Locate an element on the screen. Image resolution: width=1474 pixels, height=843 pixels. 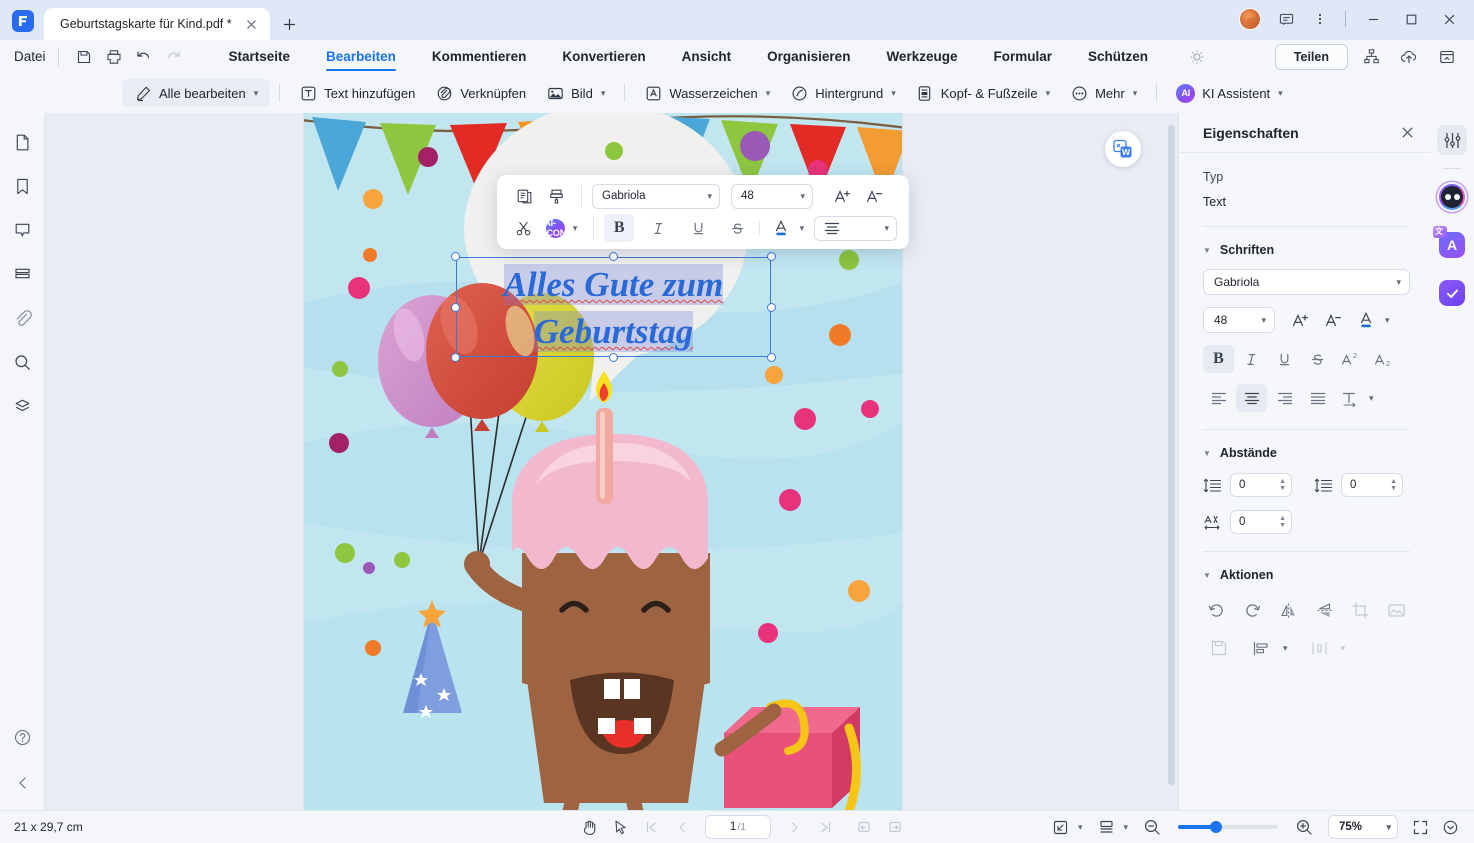
undo-icon is located at coordinates (144, 57).